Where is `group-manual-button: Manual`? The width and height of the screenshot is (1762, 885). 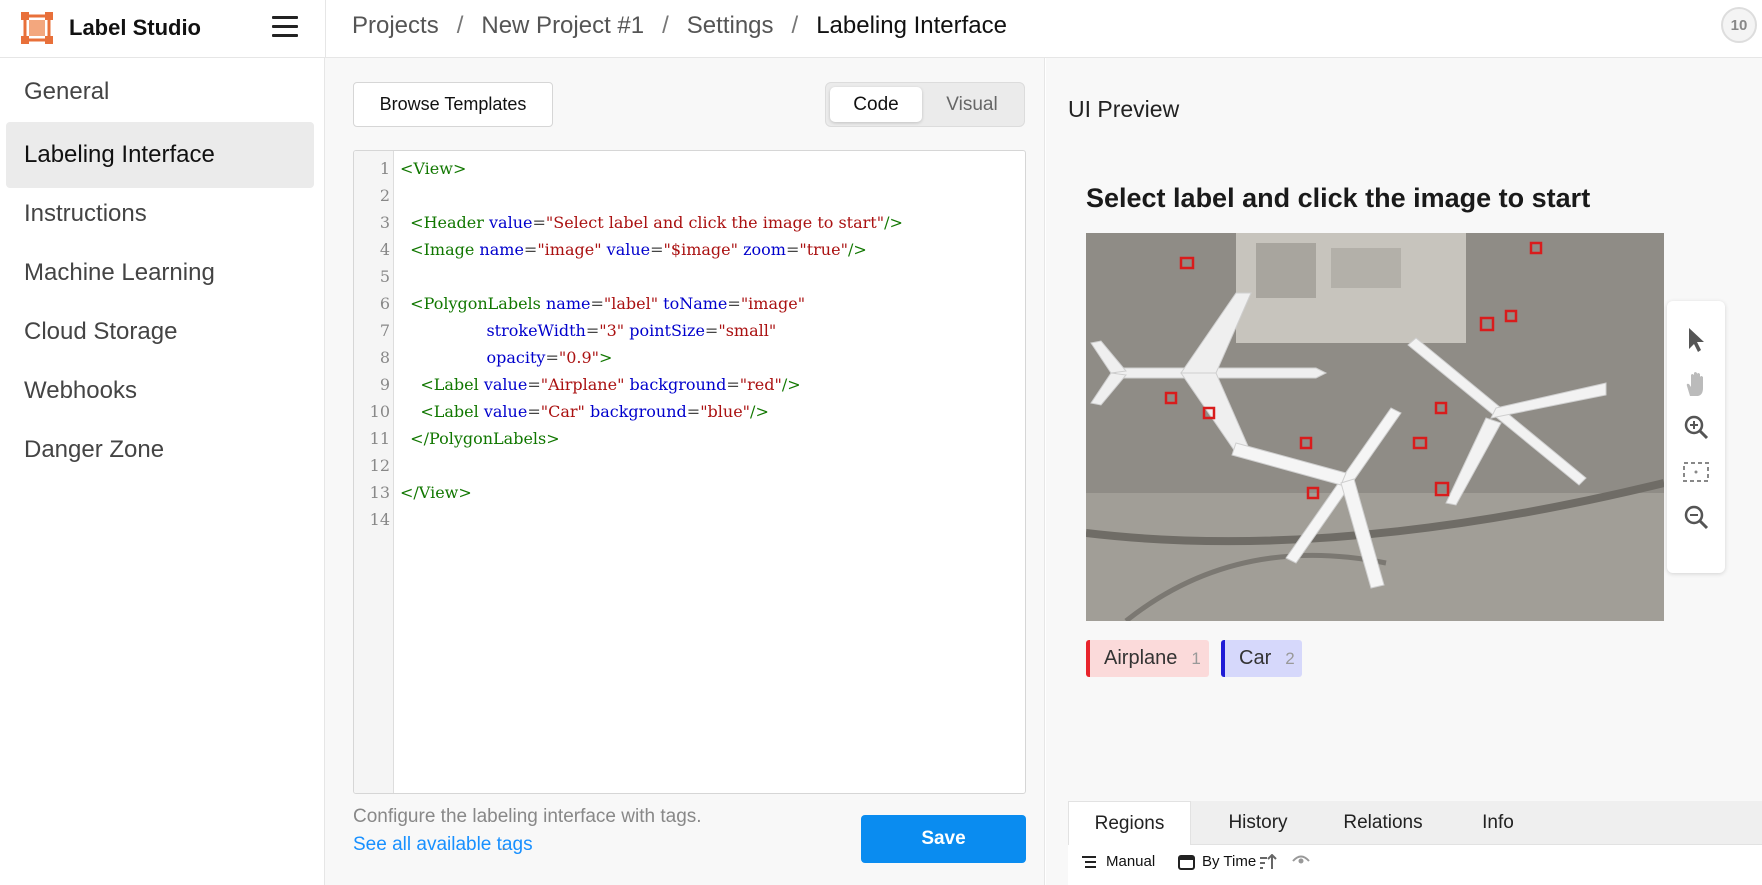
group-manual-button: Manual is located at coordinates (1118, 861).